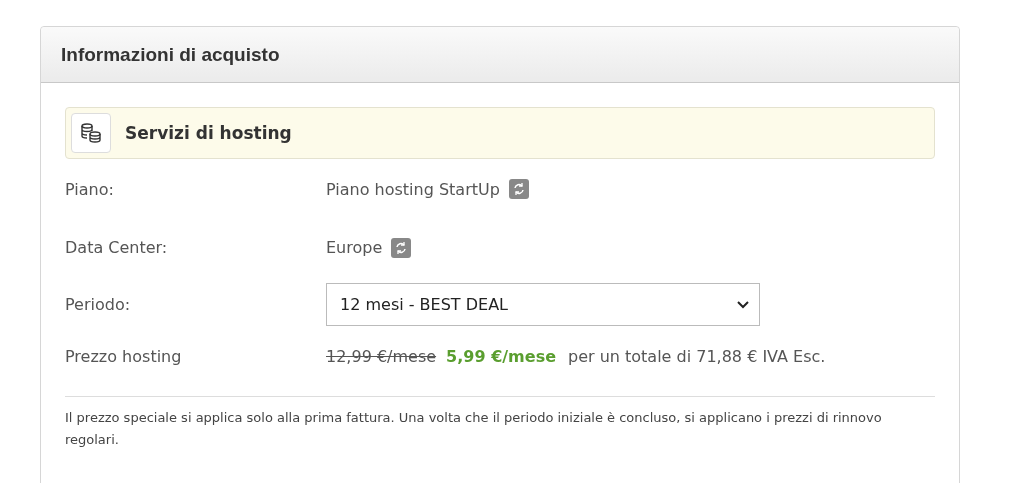 Image resolution: width=1012 pixels, height=483 pixels. Describe the element at coordinates (208, 133) in the screenshot. I see `service-title: Servizi di hosting` at that location.